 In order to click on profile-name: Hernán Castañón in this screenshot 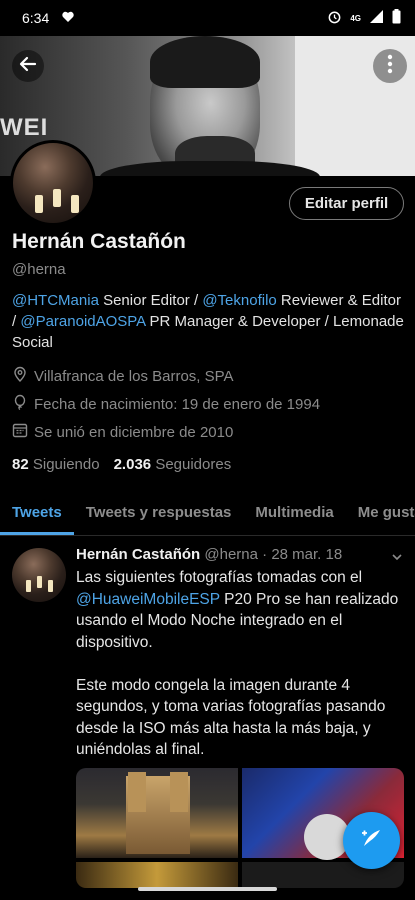, I will do `click(99, 241)`.